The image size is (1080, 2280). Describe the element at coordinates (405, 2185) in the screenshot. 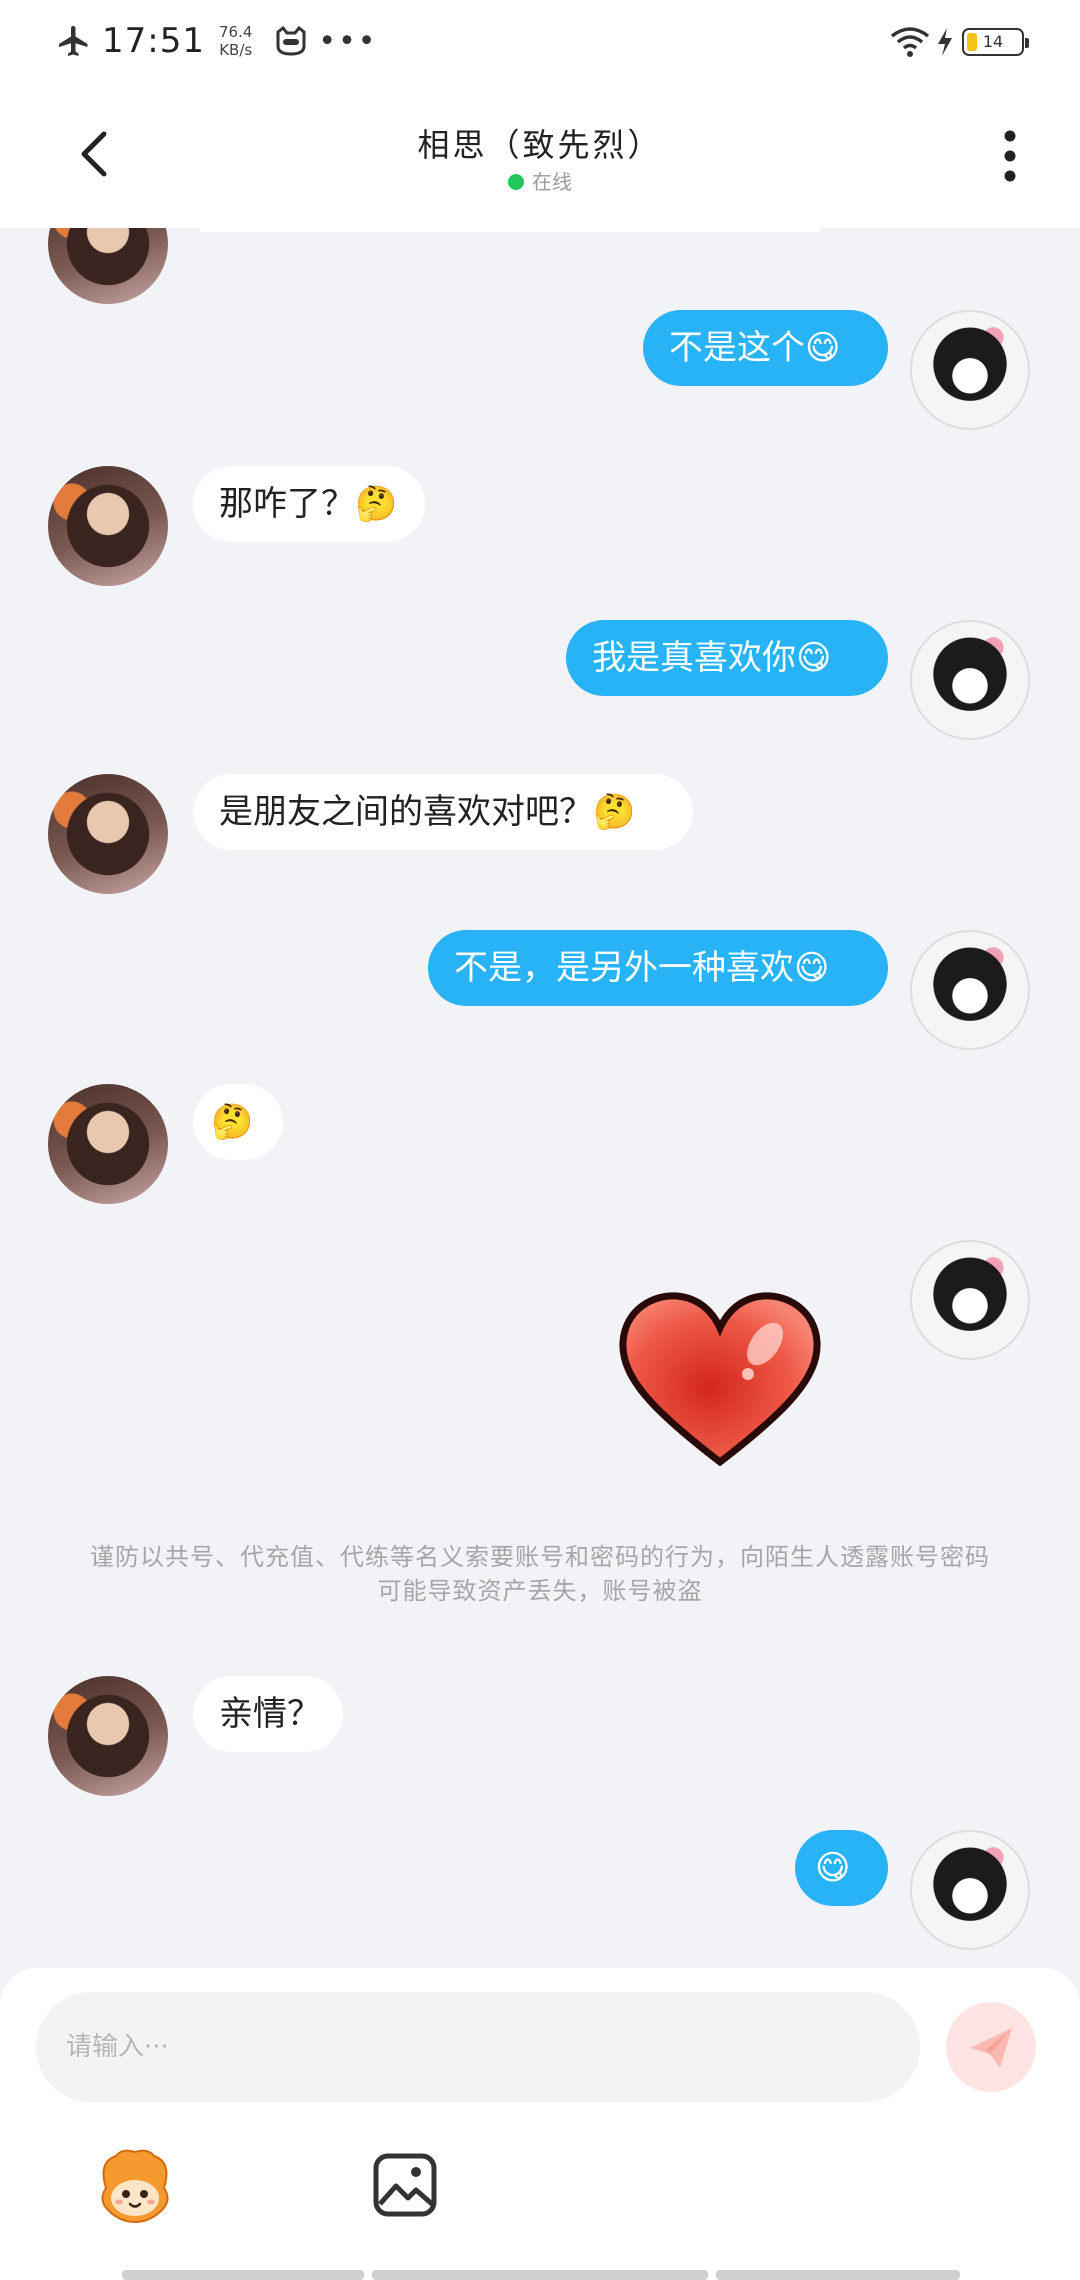

I see `image-picker-icon` at that location.